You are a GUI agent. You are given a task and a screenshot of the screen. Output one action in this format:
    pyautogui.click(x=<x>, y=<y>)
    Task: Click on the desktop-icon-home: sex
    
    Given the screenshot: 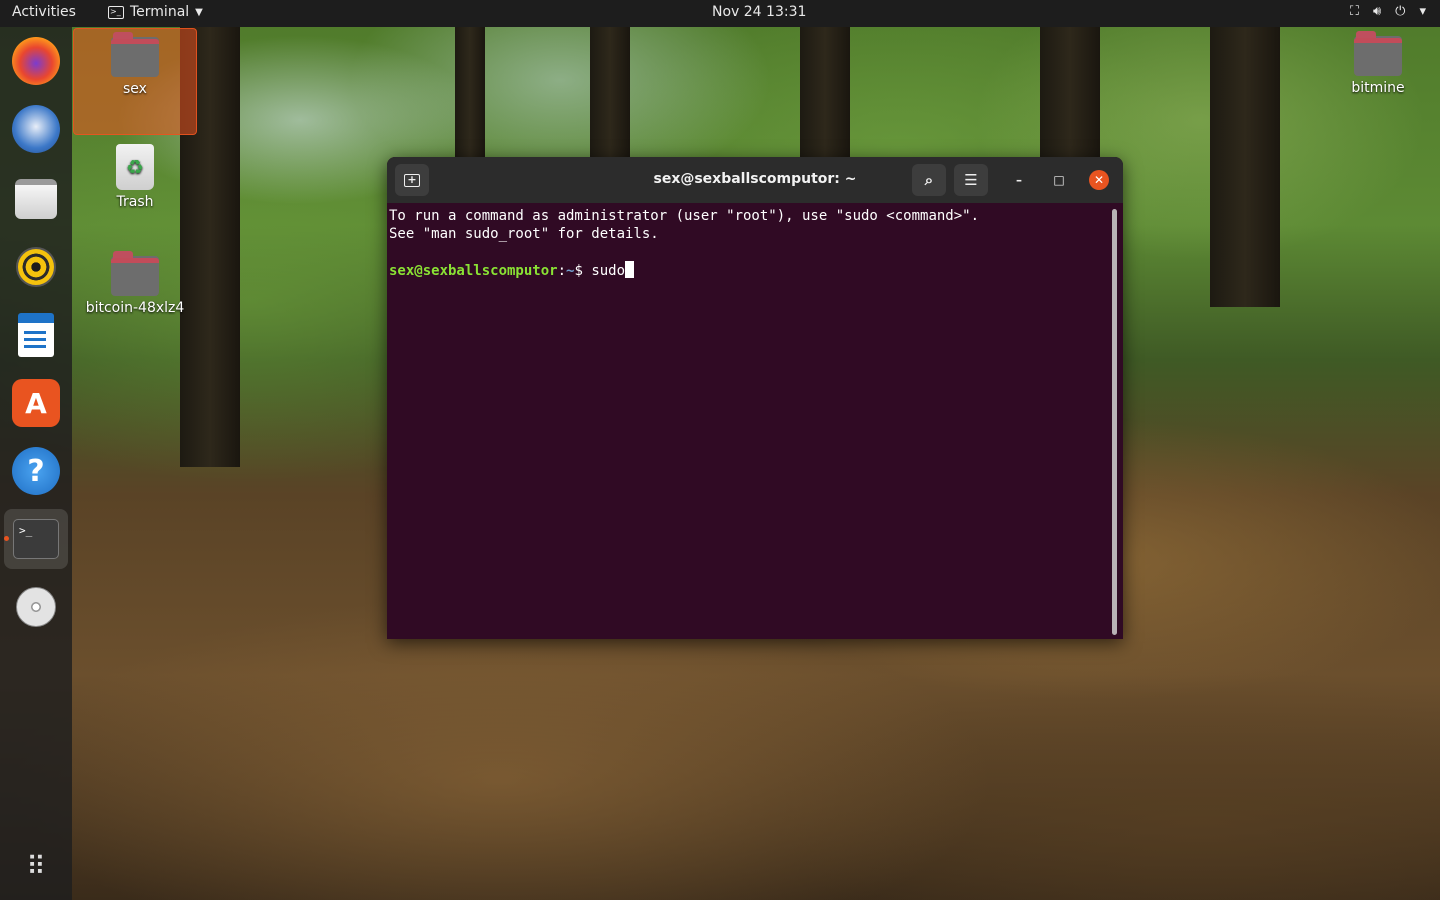 What is the action you would take?
    pyautogui.click(x=135, y=81)
    